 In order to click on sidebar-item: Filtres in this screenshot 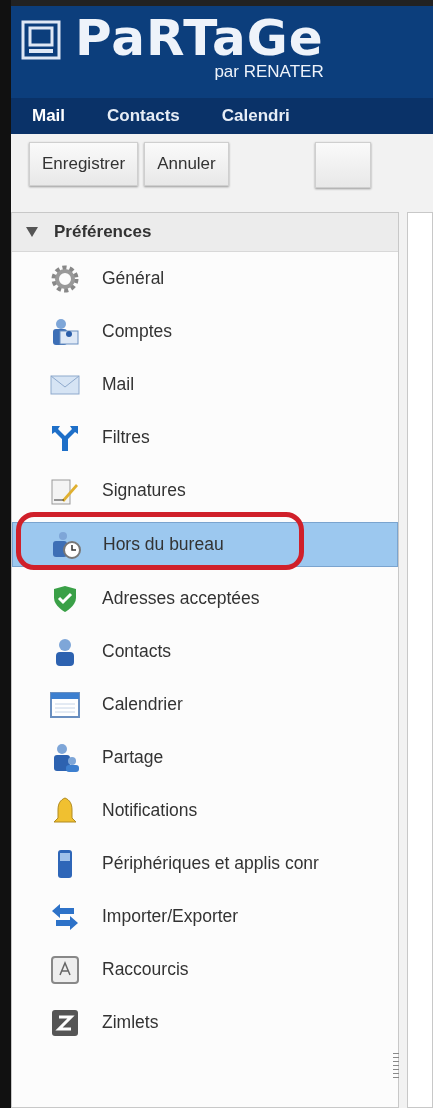, I will do `click(205, 437)`.